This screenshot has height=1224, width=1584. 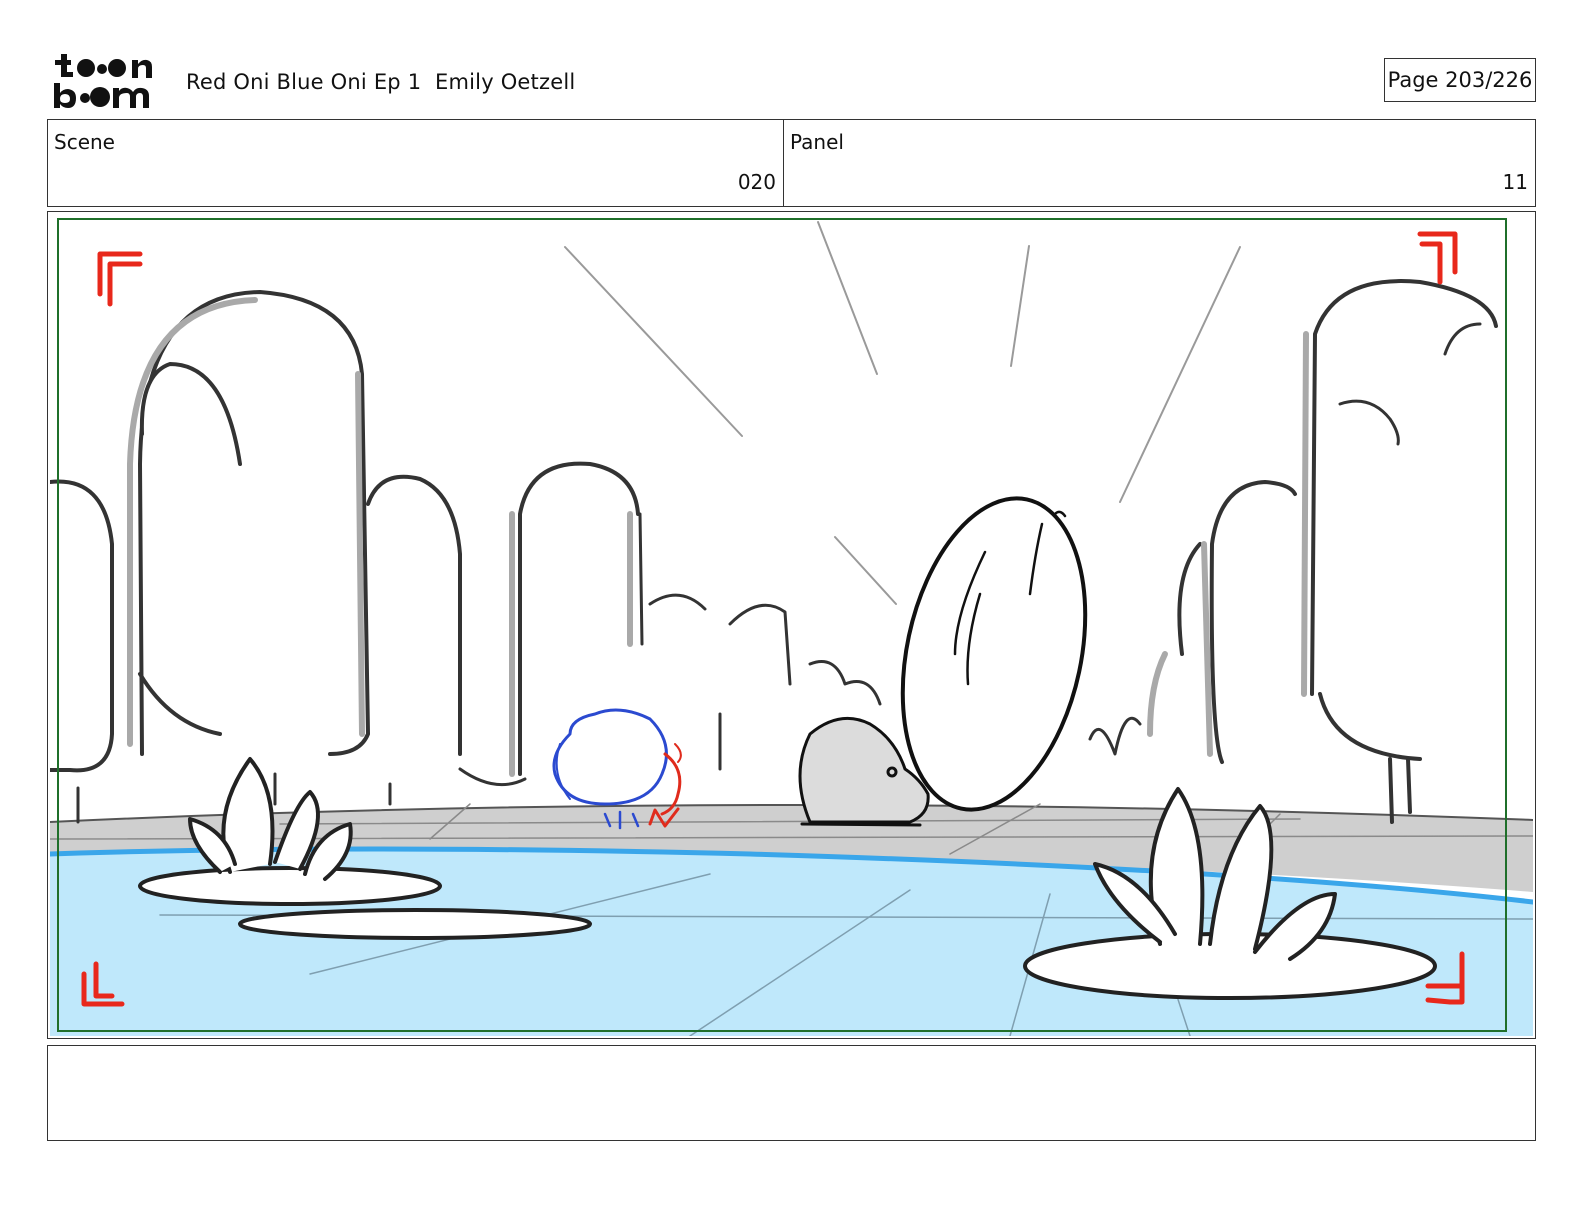 I want to click on scene-number: 020, so click(x=756, y=182).